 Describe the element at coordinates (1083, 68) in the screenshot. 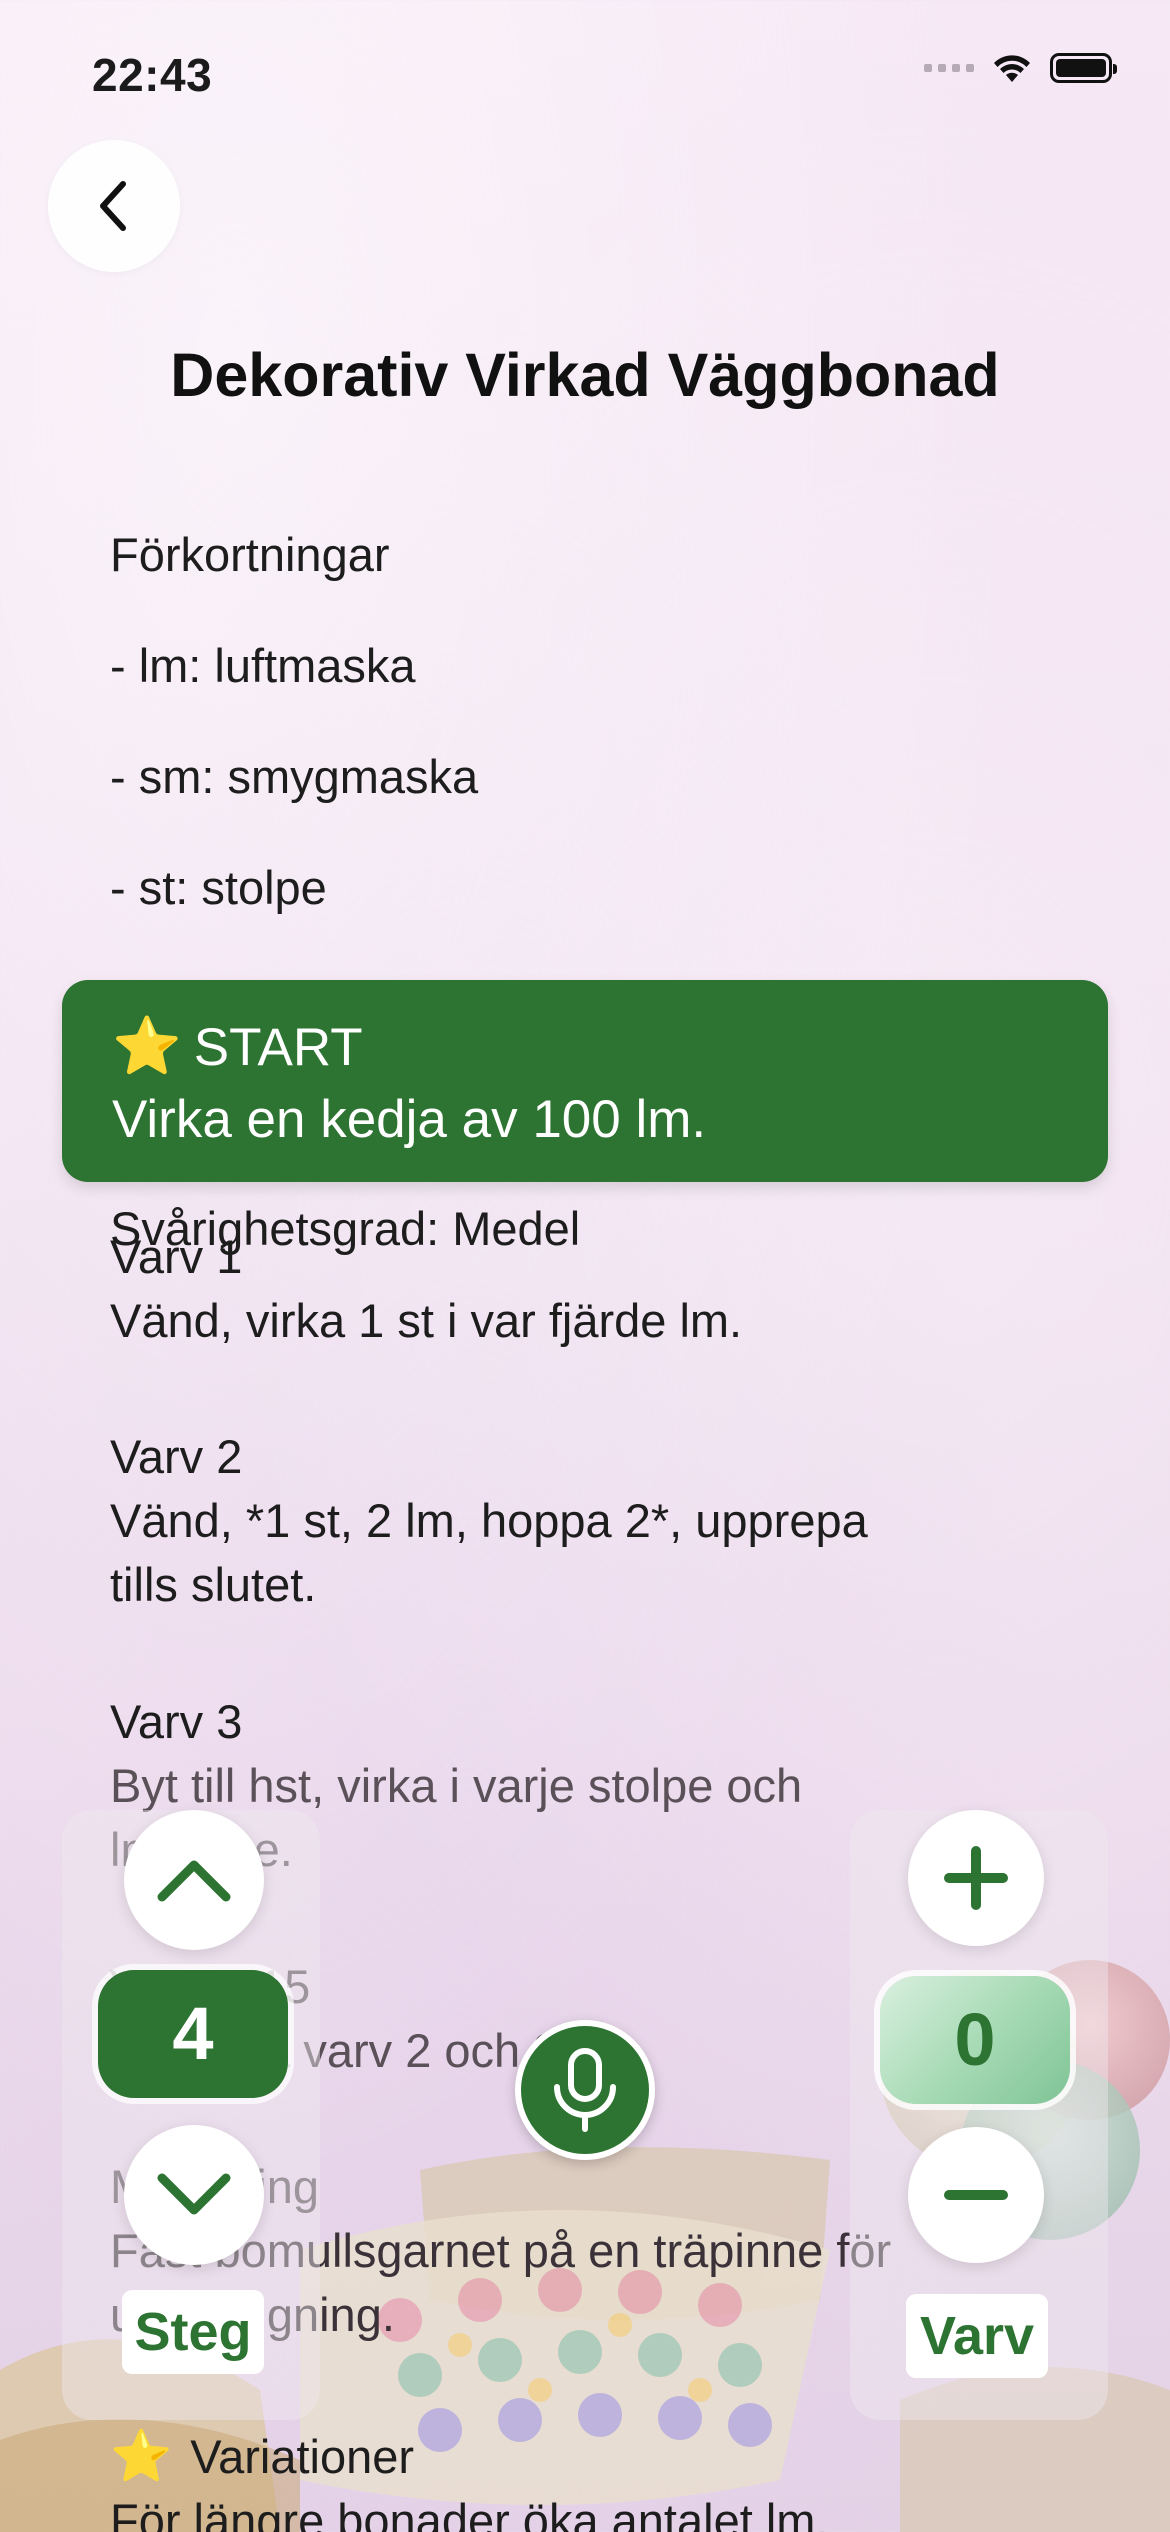

I see `battery-icon` at that location.